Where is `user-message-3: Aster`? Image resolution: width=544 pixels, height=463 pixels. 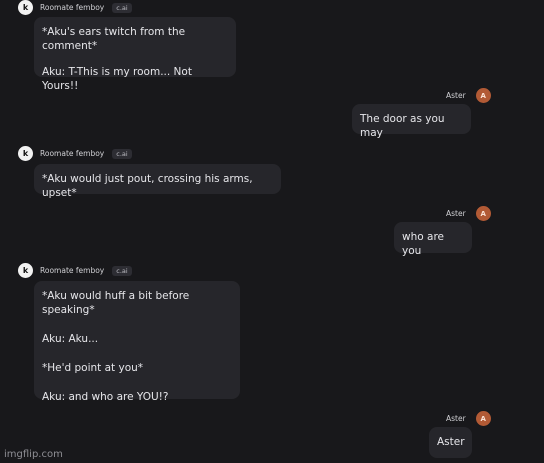 user-message-3: Aster is located at coordinates (450, 442).